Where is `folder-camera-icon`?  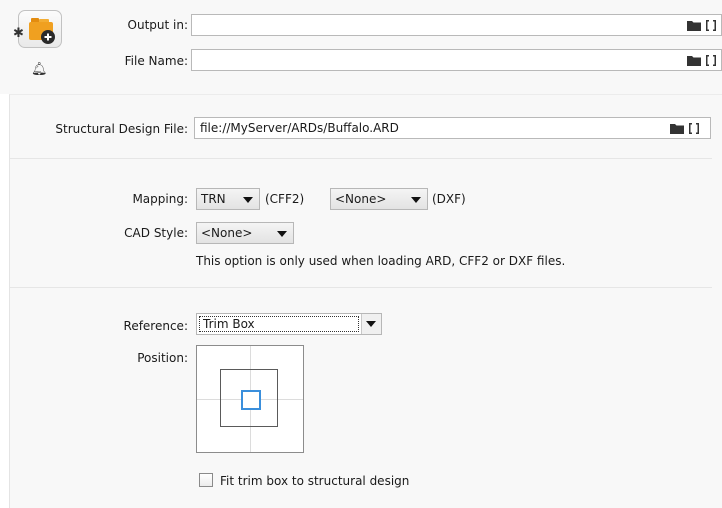
folder-camera-icon is located at coordinates (42, 31).